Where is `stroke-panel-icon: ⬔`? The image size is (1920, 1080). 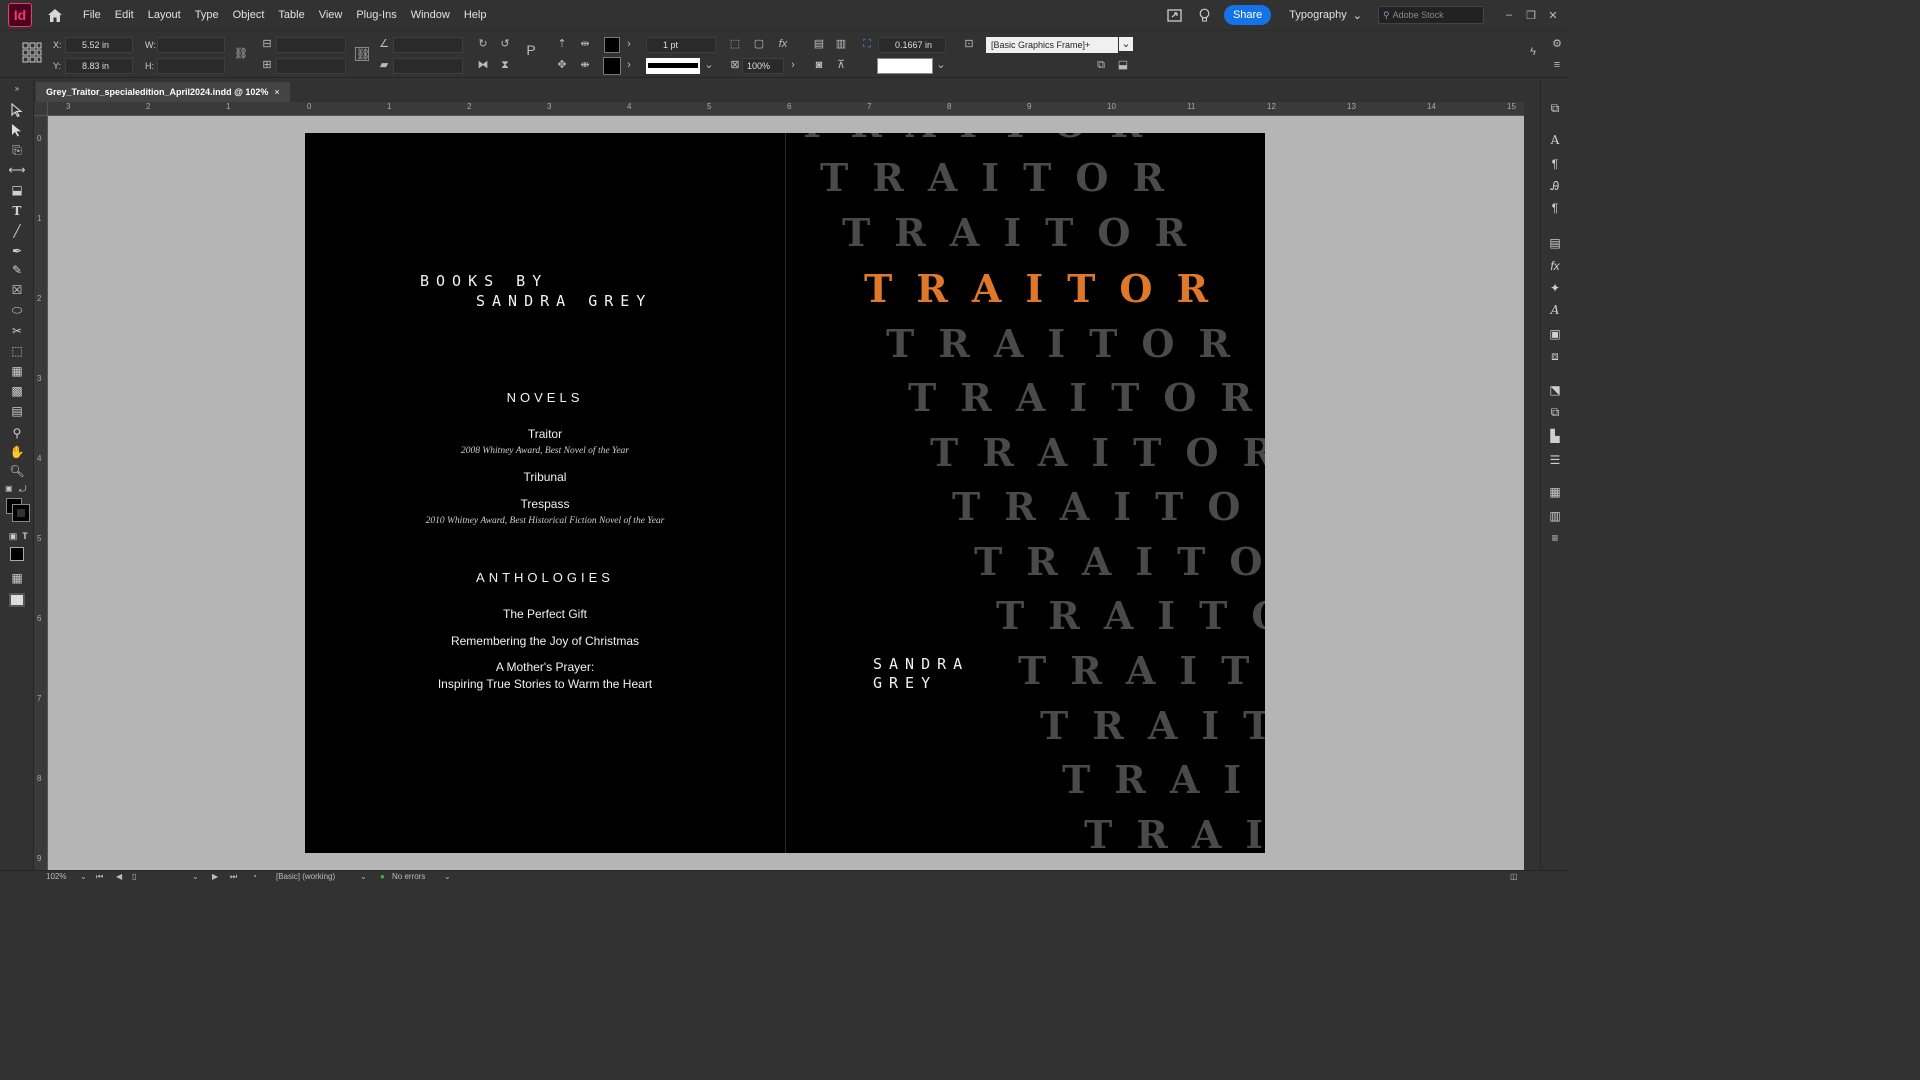 stroke-panel-icon: ⬔ is located at coordinates (1555, 390).